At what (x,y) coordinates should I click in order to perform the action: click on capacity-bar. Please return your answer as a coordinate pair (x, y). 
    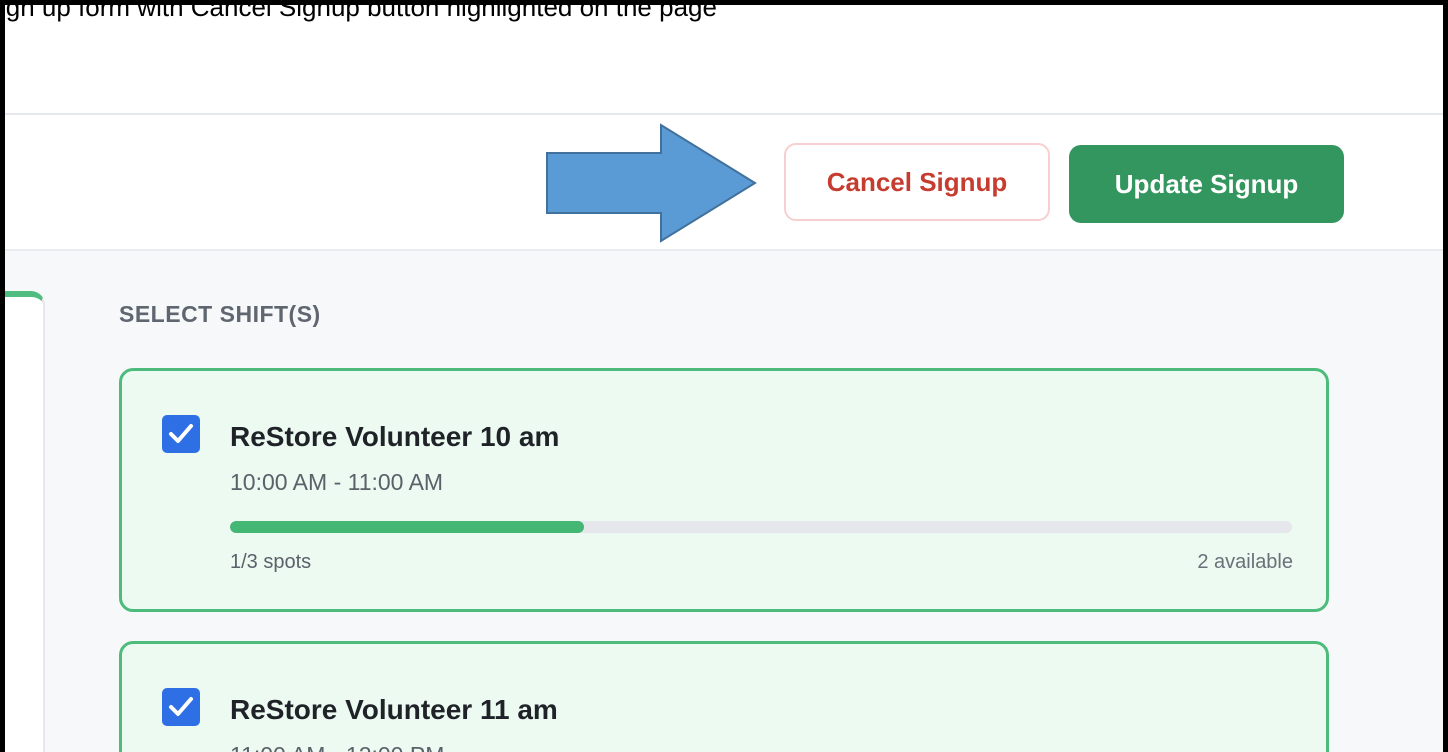
    Looking at the image, I should click on (761, 527).